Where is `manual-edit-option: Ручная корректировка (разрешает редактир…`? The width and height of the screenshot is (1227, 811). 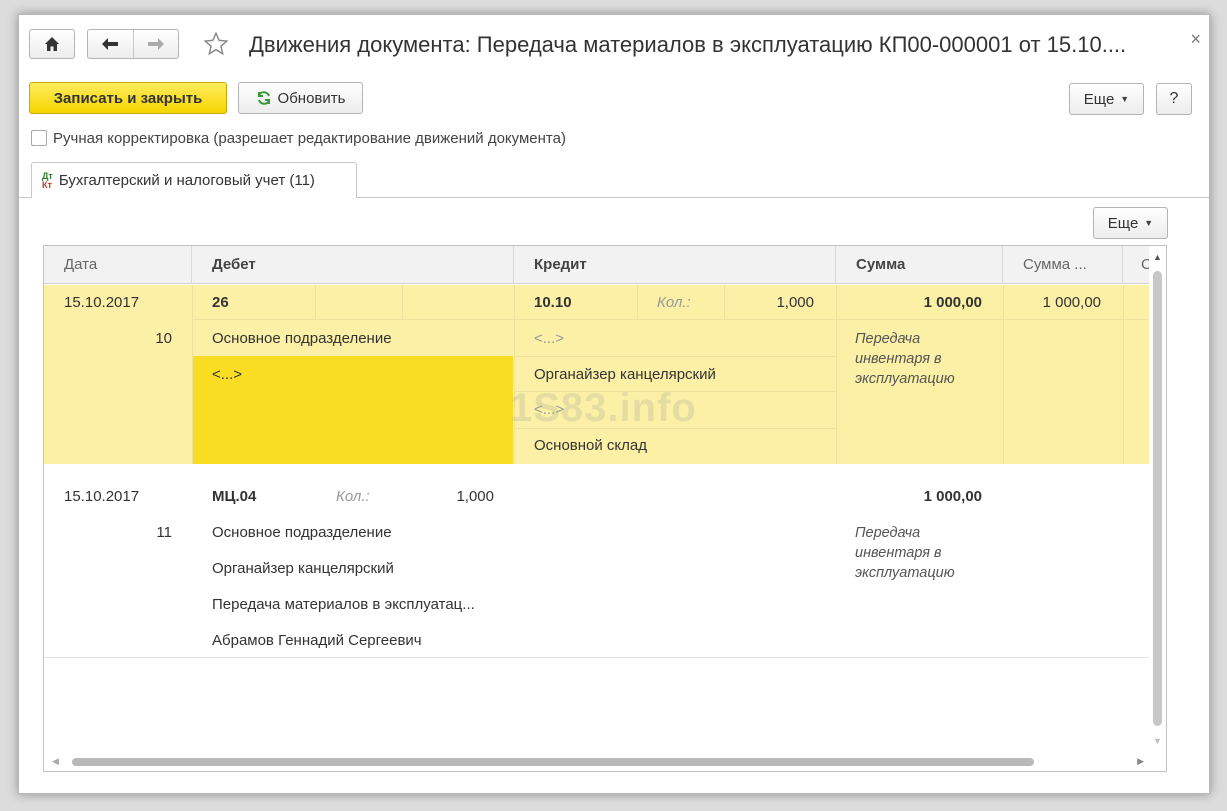
manual-edit-option: Ручная корректировка (разрешает редактир… is located at coordinates (298, 138).